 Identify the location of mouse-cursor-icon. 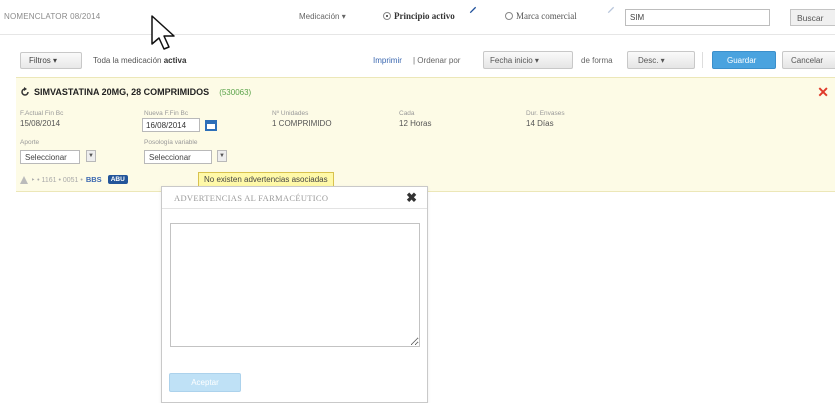
(163, 32).